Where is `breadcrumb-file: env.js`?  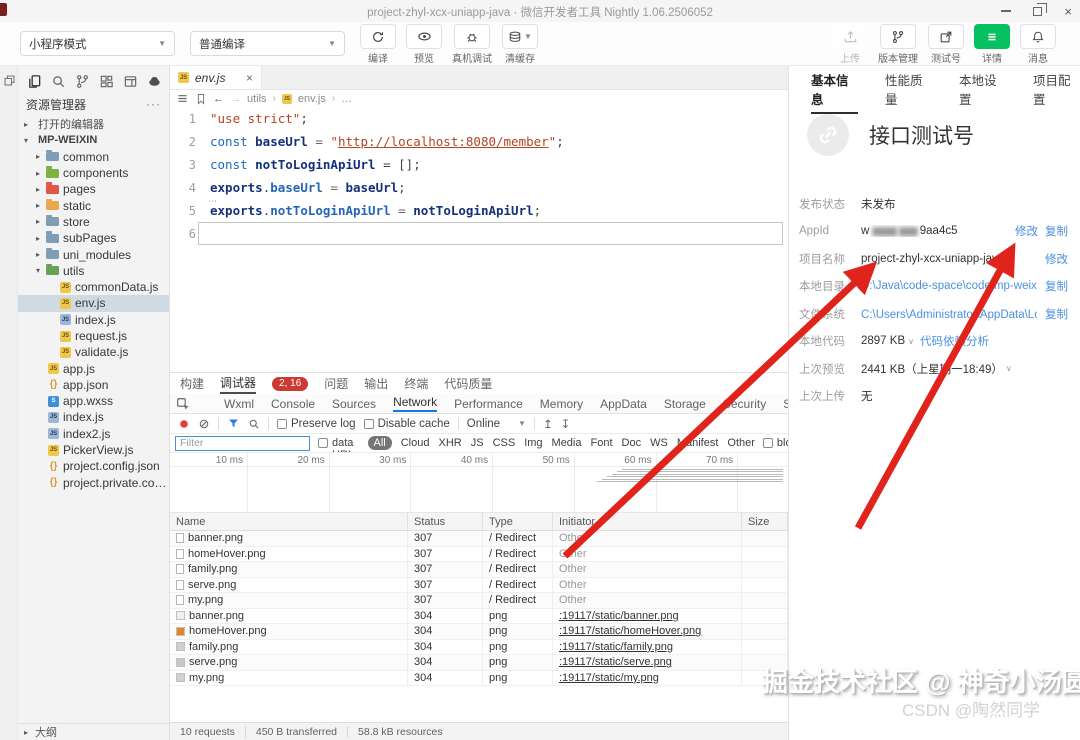 breadcrumb-file: env.js is located at coordinates (312, 99).